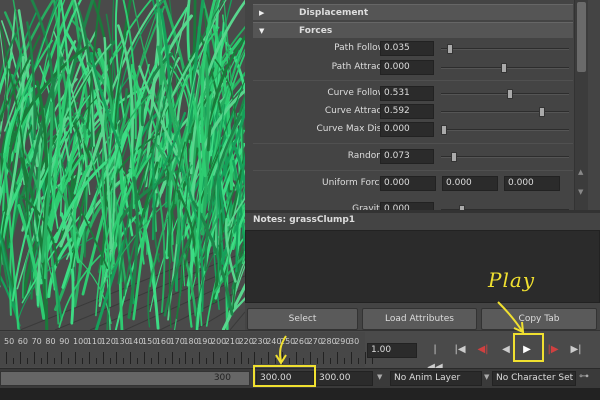 This screenshot has height=400, width=600. I want to click on annotation-arrow-play, so click(510, 316).